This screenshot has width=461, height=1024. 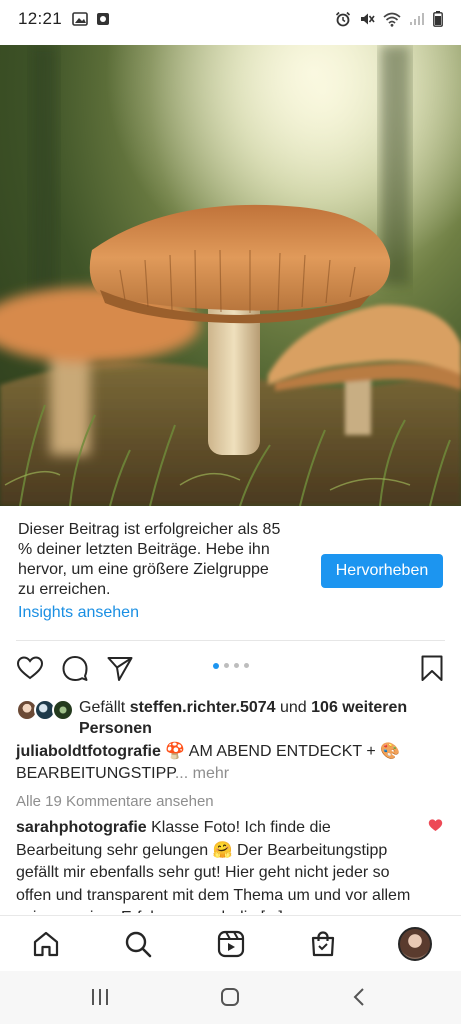 I want to click on post-actions, so click(x=231, y=668).